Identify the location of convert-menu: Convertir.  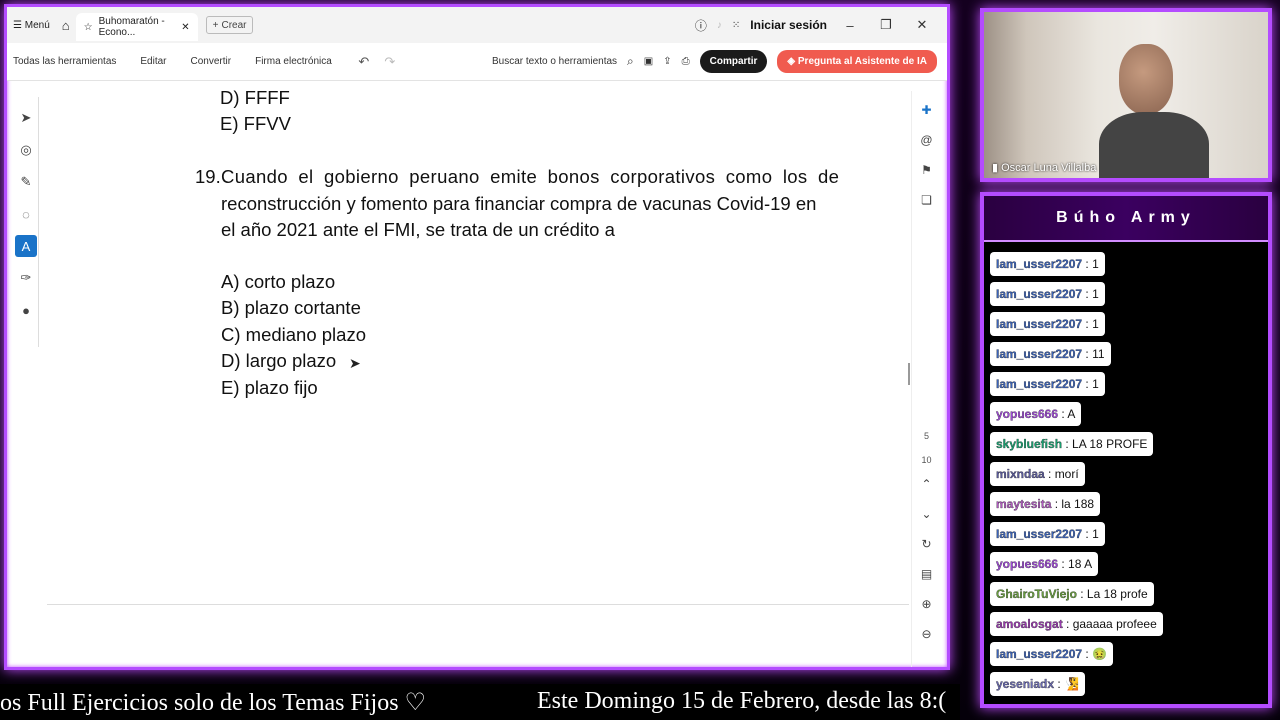
(211, 61).